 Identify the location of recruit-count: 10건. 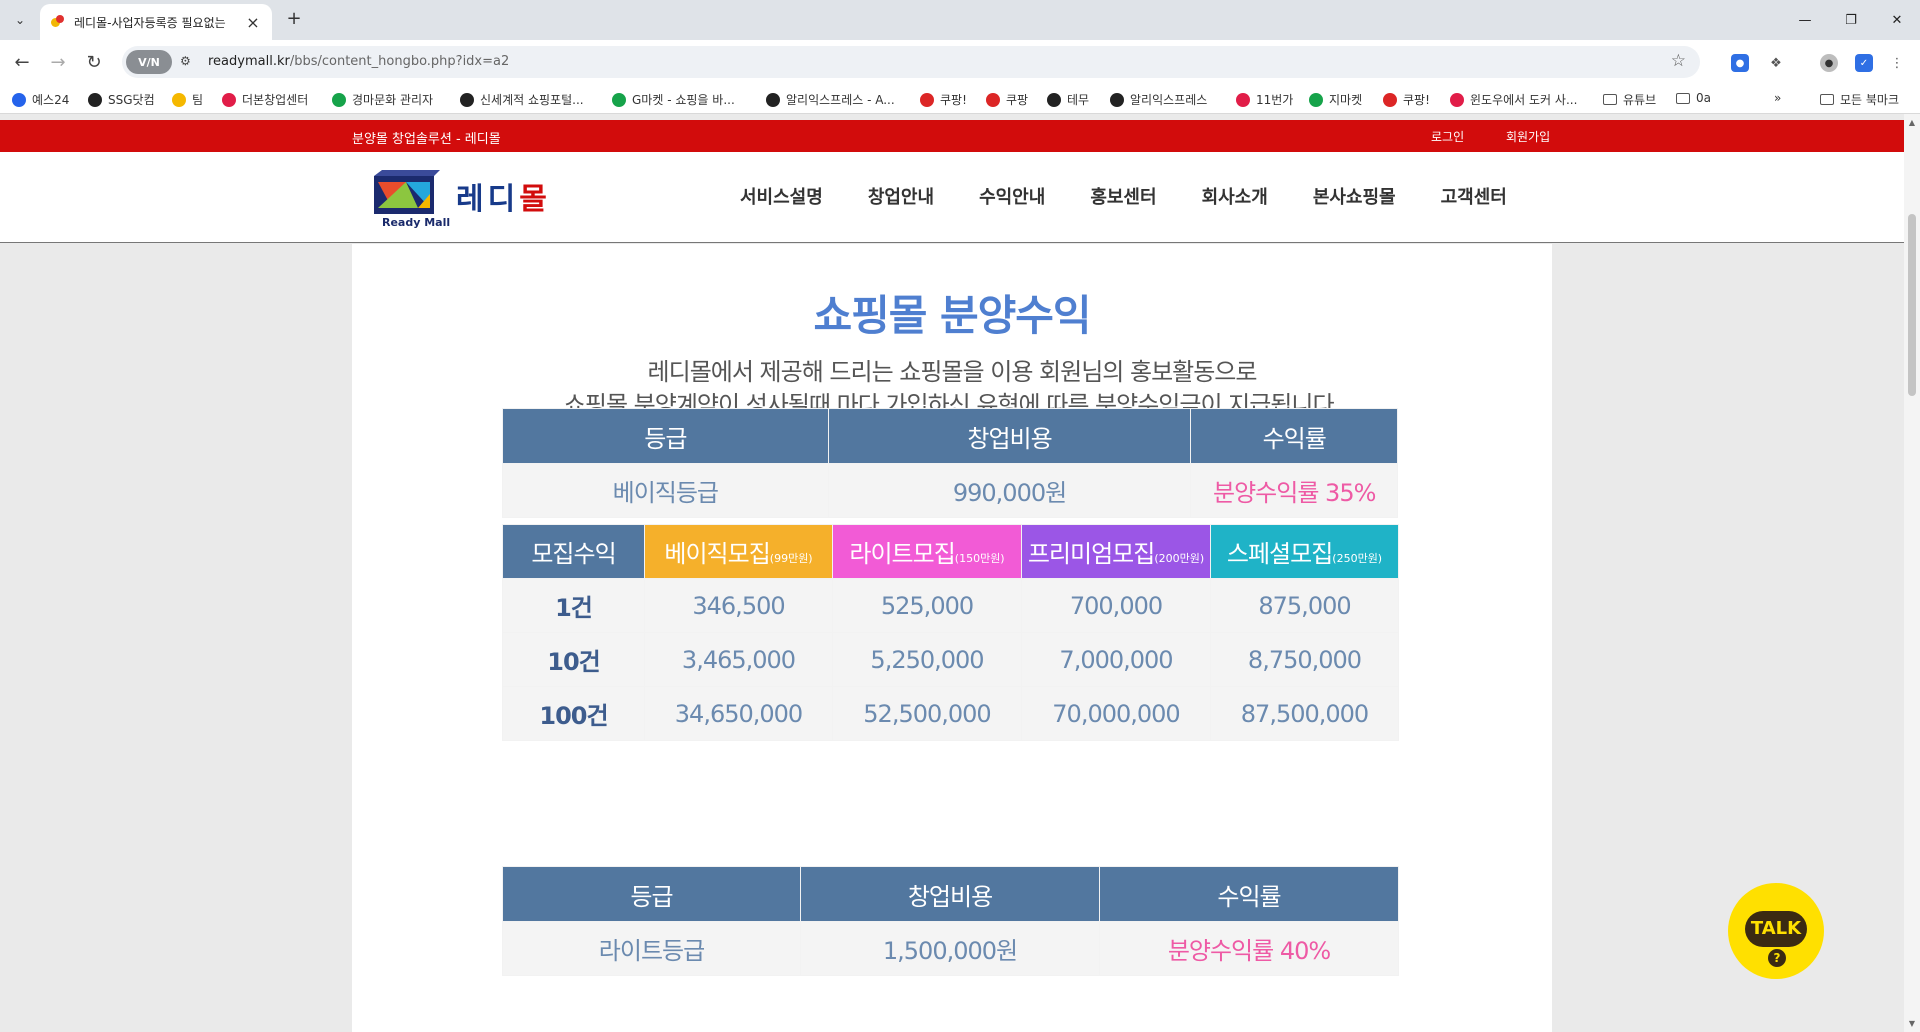
(573, 659).